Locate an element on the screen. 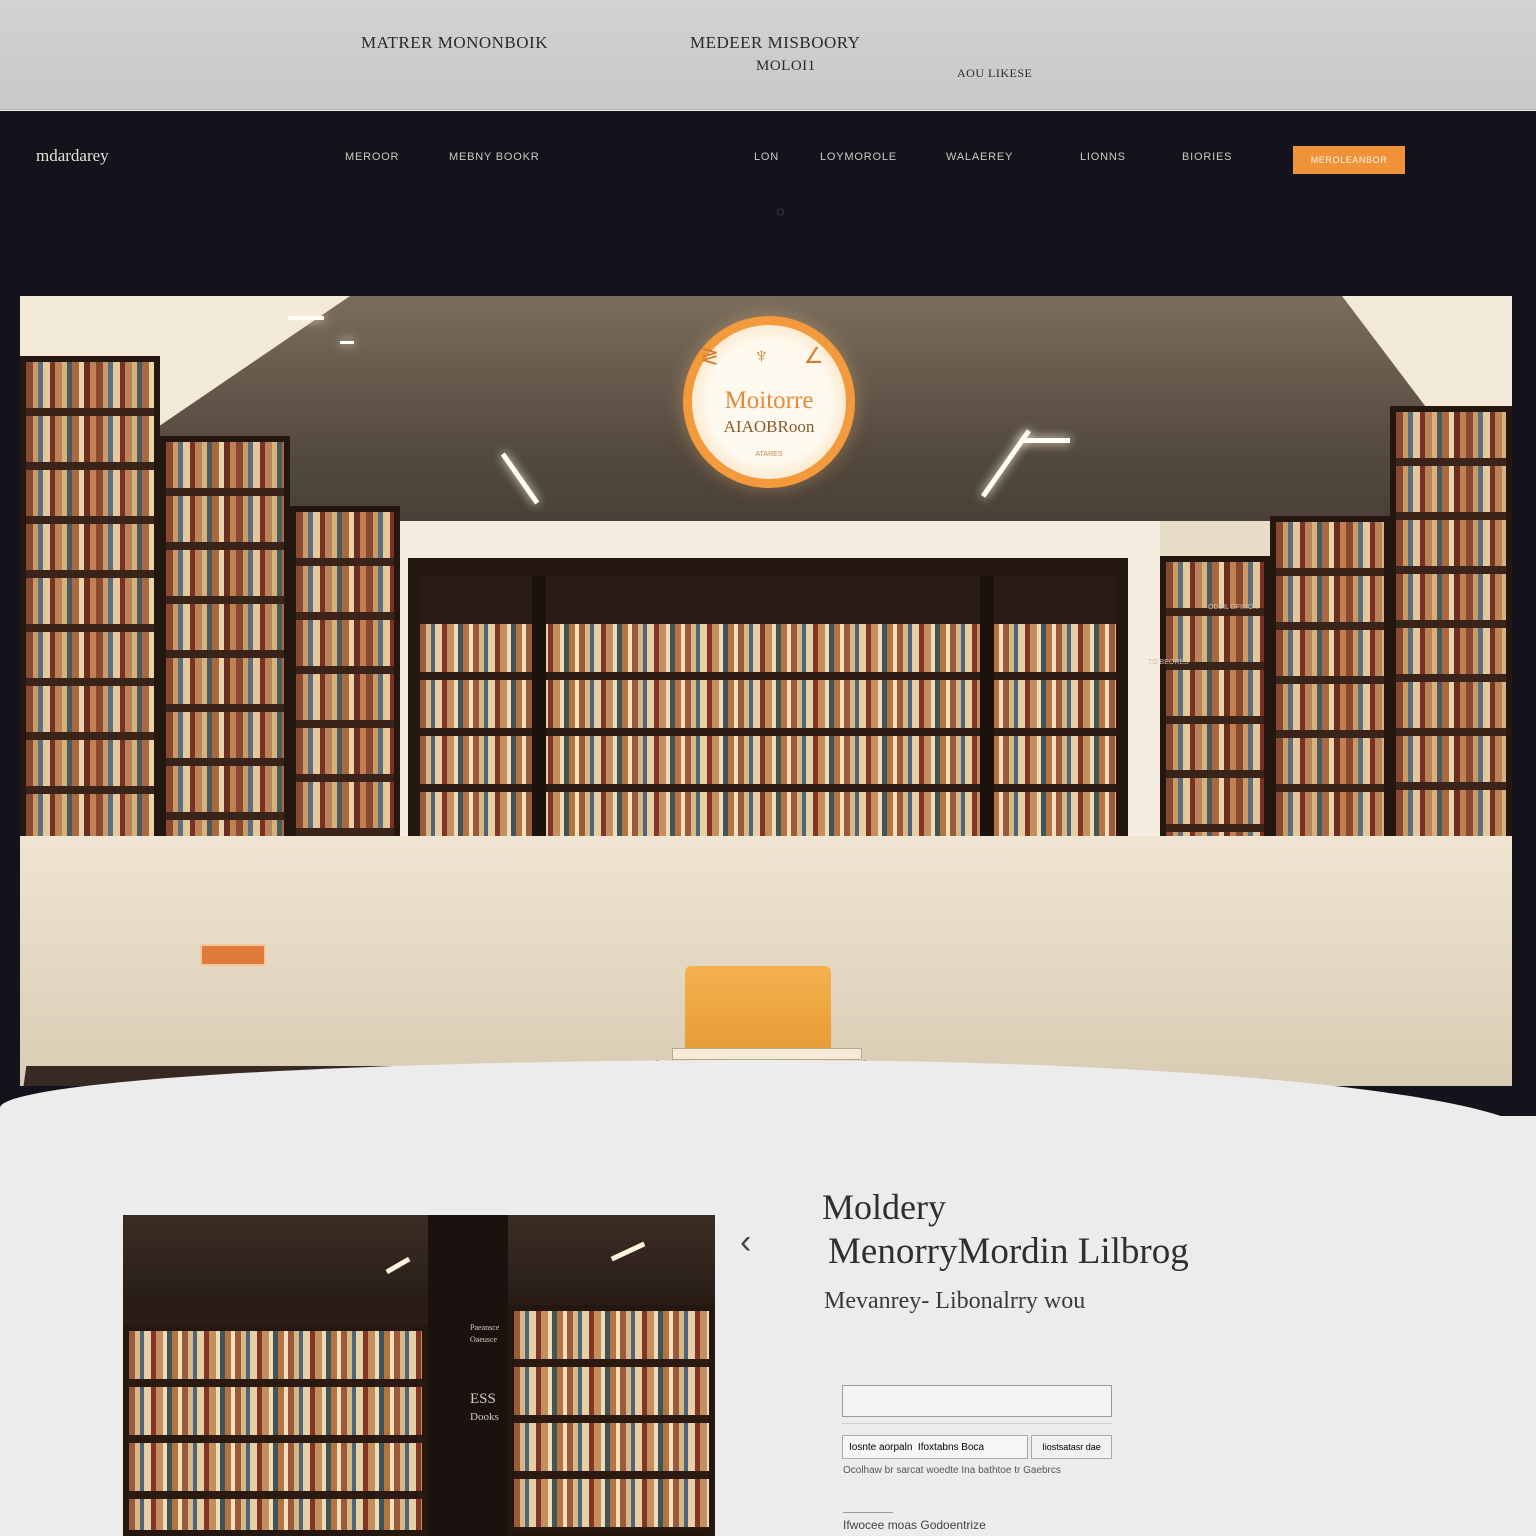 The height and width of the screenshot is (1536, 1536). nav-link-7: BIORIES is located at coordinates (1207, 157).